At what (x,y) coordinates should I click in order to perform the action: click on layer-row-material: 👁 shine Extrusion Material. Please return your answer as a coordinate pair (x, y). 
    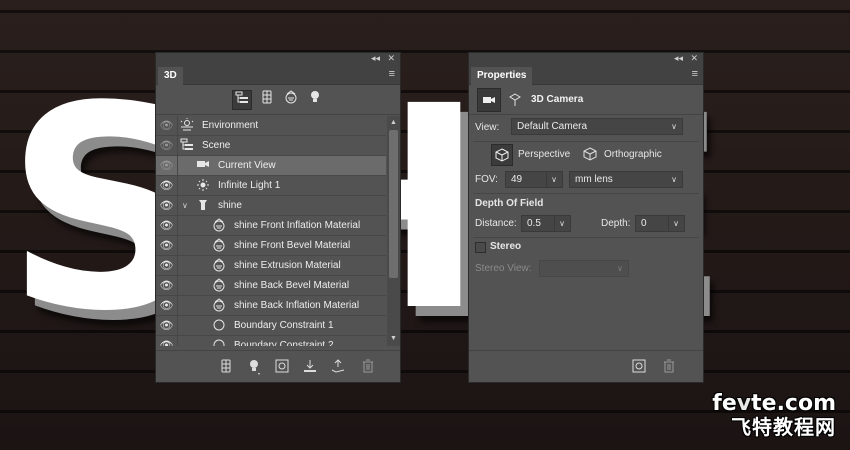
    Looking at the image, I should click on (271, 266).